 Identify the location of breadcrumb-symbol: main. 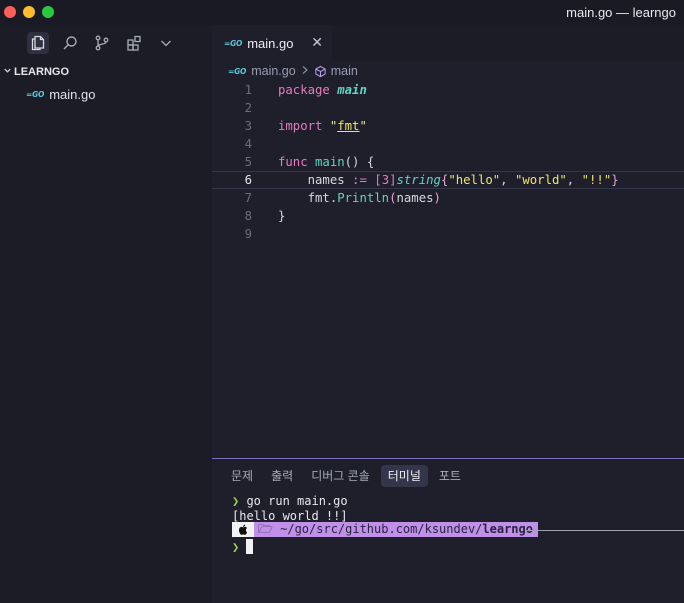
(344, 71).